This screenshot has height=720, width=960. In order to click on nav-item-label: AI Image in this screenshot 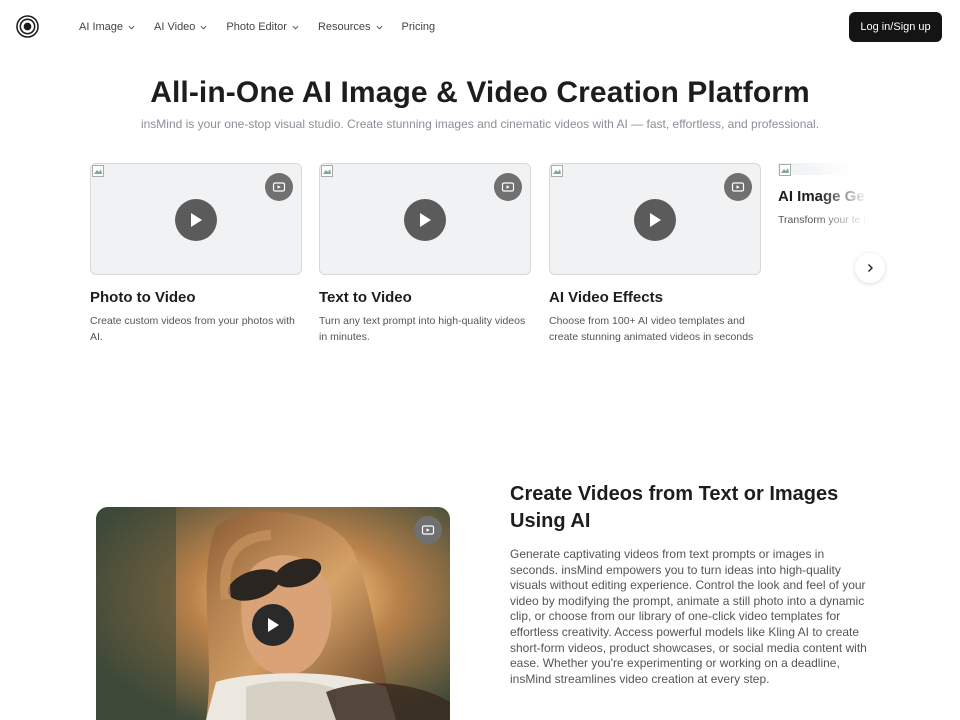, I will do `click(101, 27)`.